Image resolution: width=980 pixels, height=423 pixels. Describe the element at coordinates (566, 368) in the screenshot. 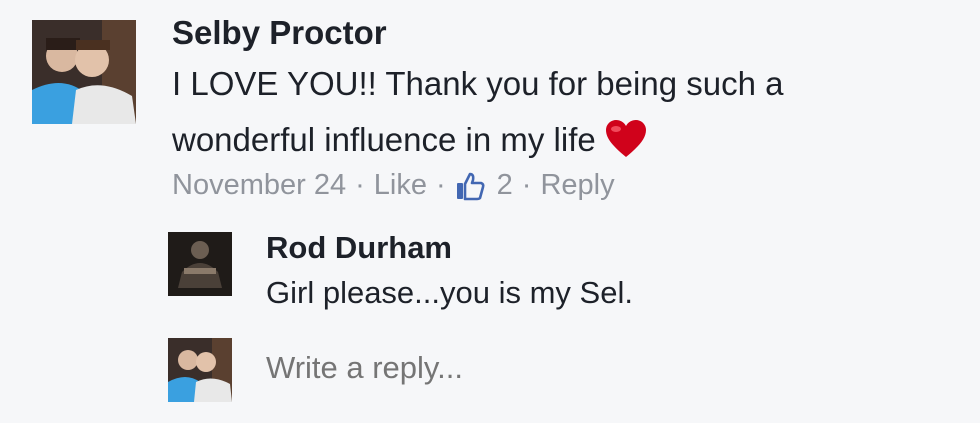

I see `reply-input` at that location.